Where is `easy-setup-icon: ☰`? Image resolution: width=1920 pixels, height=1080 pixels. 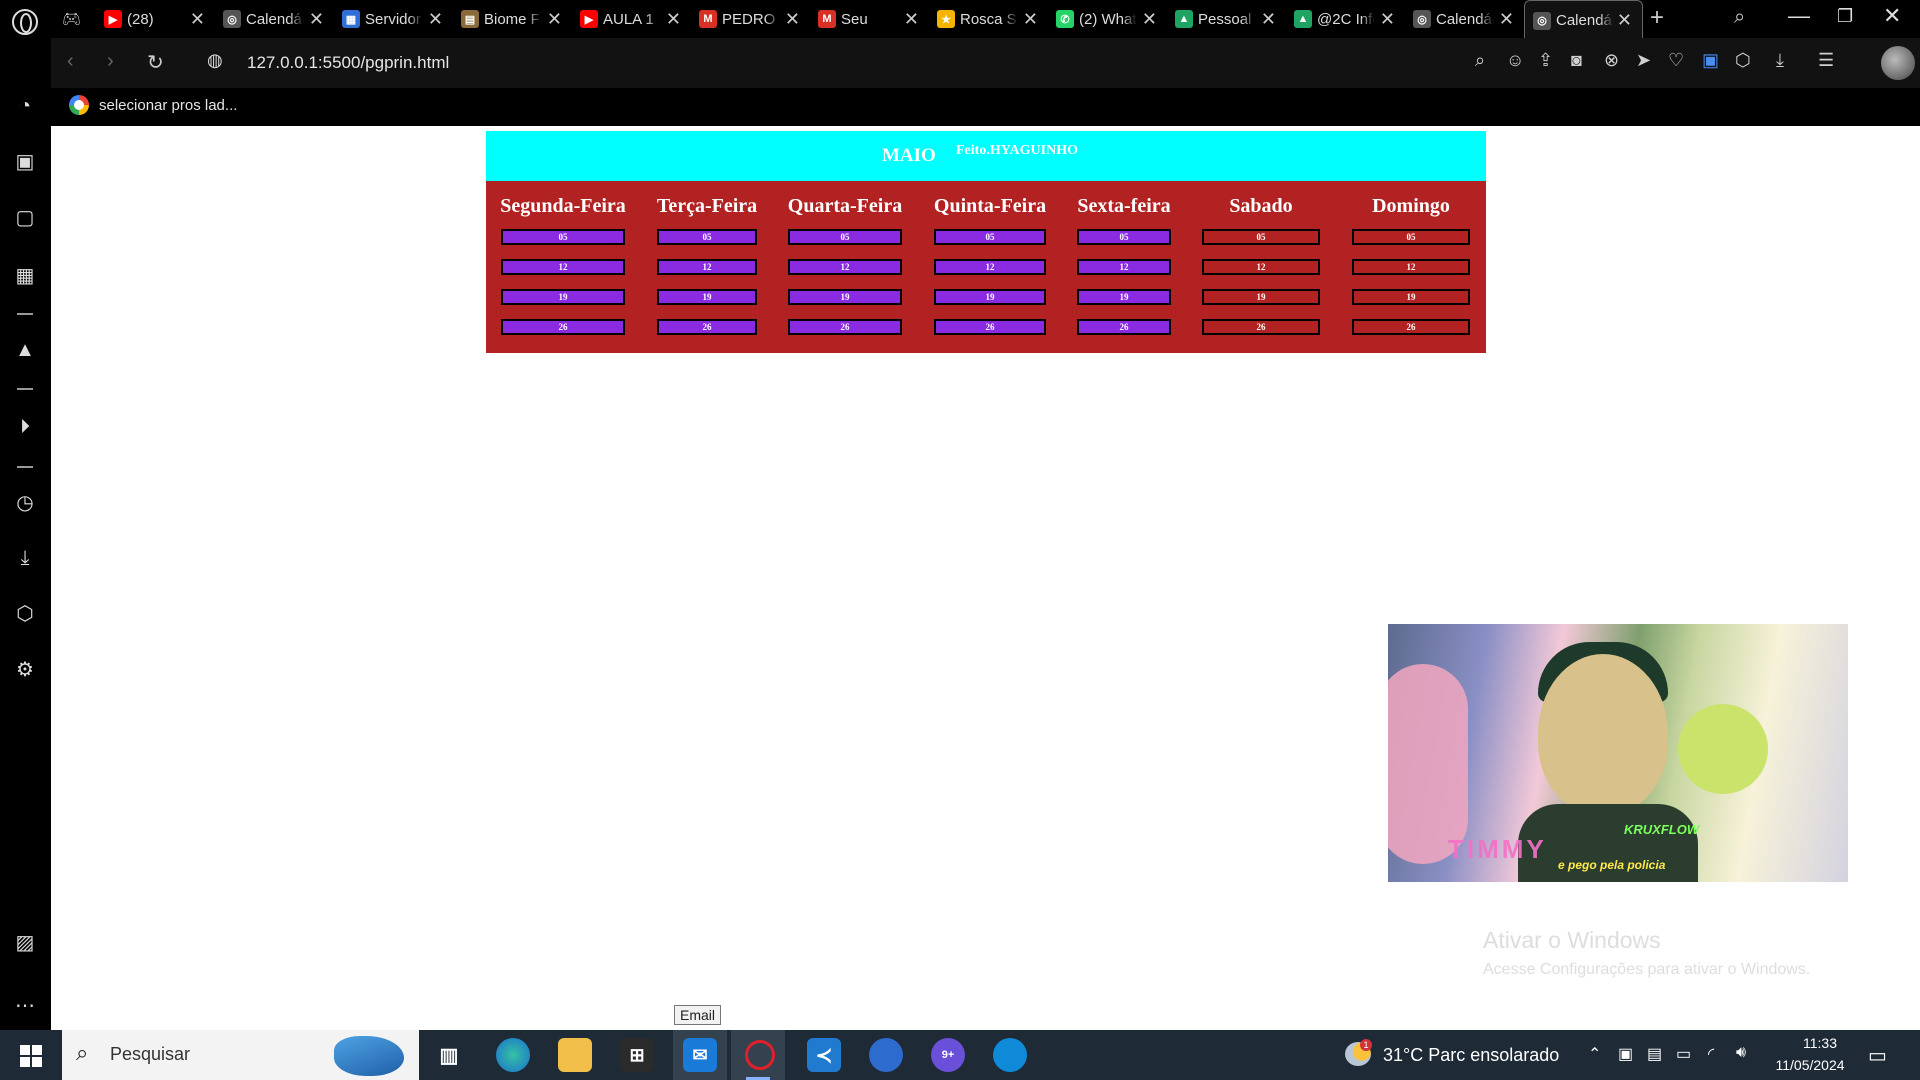 easy-setup-icon: ☰ is located at coordinates (1826, 60).